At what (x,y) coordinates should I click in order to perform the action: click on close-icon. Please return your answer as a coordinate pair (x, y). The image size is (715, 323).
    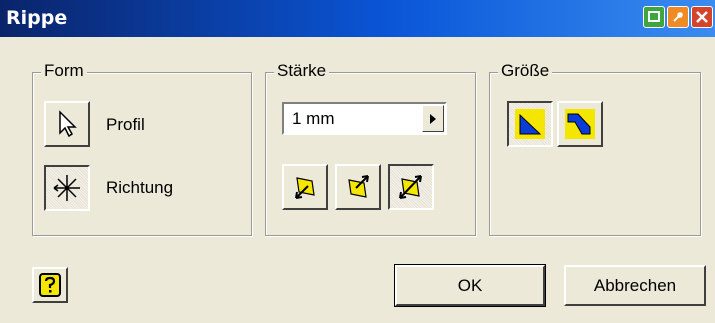
    Looking at the image, I should click on (702, 17).